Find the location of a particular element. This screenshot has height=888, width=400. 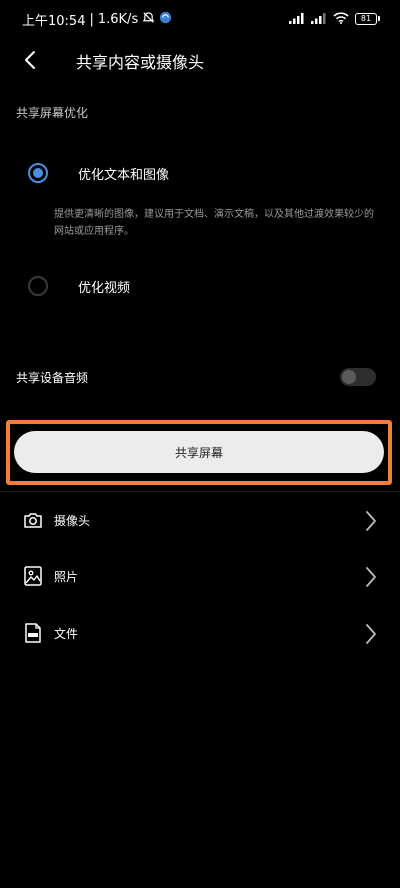

status-network-speed: 1.6K/s is located at coordinates (118, 19).